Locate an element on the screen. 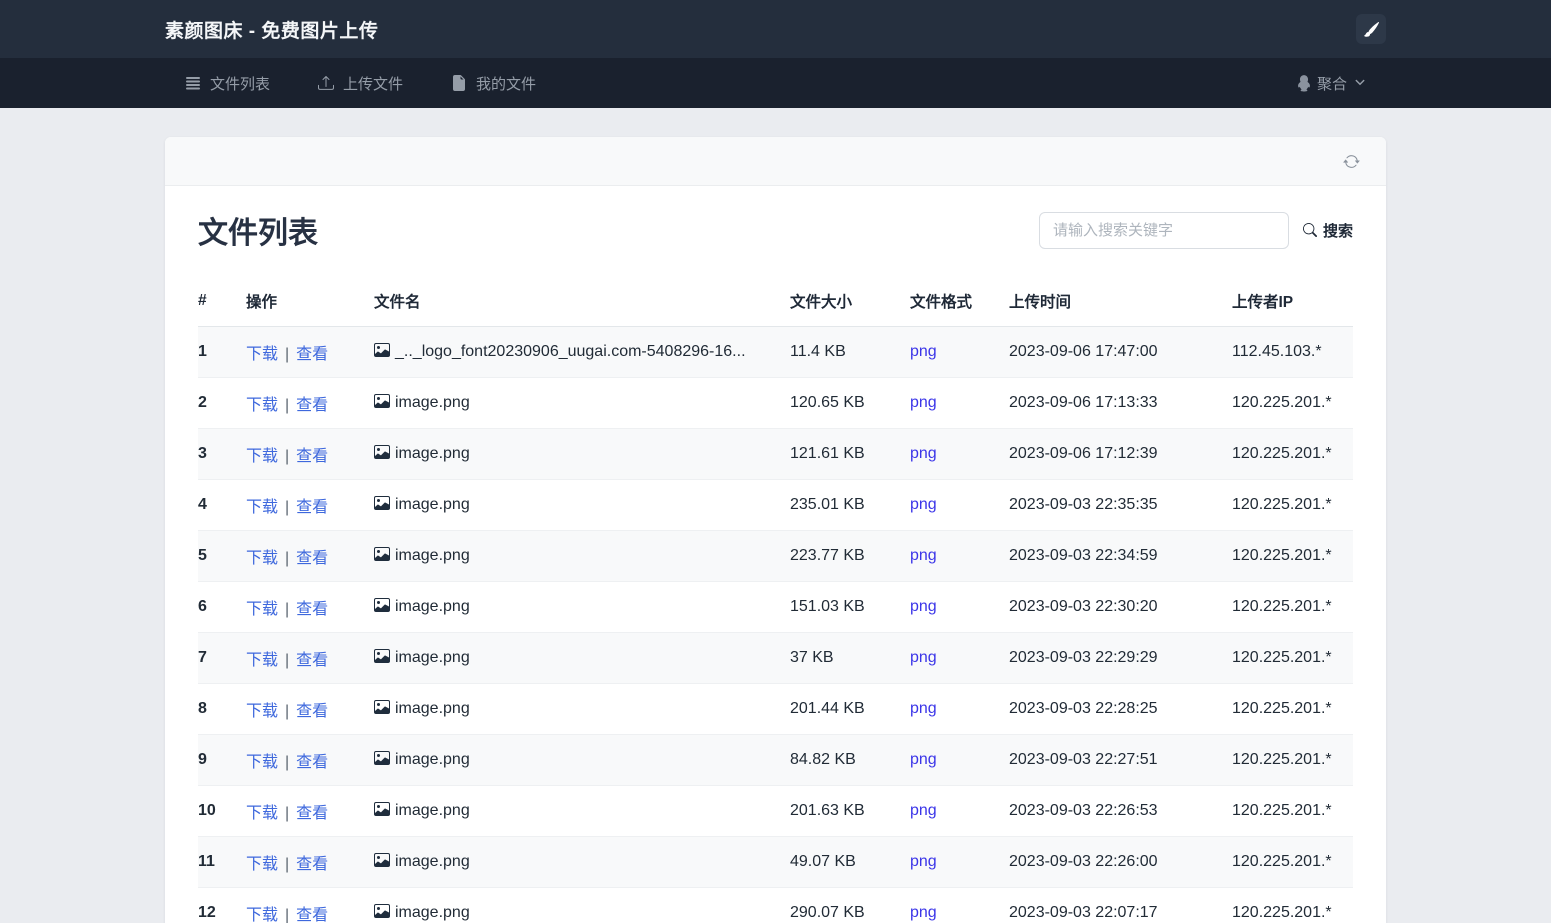 The image size is (1551, 923). user-menu-label: 聚合 is located at coordinates (1331, 84).